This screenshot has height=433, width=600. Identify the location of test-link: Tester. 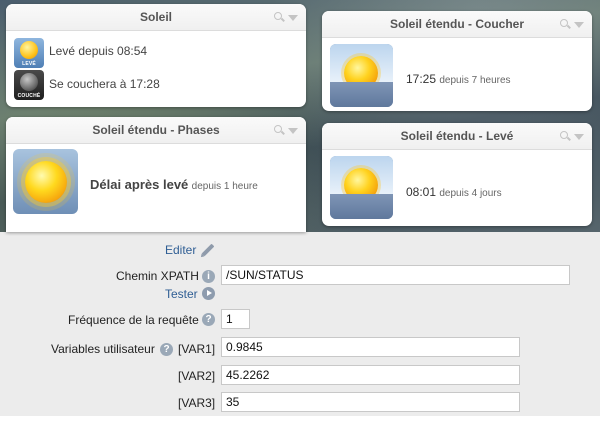
(181, 294).